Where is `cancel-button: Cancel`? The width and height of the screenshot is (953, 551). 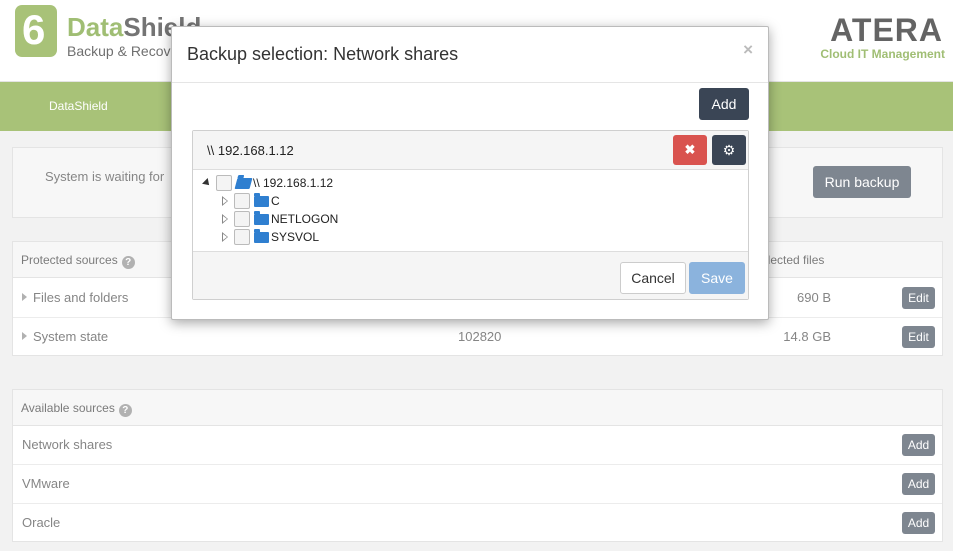 cancel-button: Cancel is located at coordinates (653, 278).